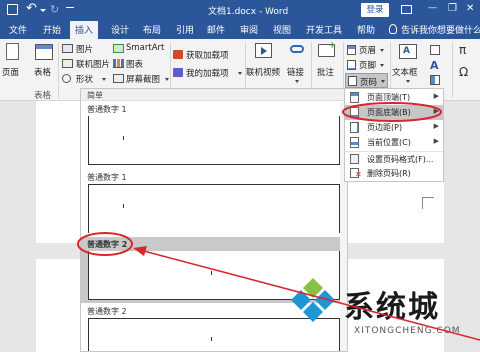 The width and height of the screenshot is (480, 352). What do you see at coordinates (11, 73) in the screenshot?
I see `pages-label: 页面` at bounding box center [11, 73].